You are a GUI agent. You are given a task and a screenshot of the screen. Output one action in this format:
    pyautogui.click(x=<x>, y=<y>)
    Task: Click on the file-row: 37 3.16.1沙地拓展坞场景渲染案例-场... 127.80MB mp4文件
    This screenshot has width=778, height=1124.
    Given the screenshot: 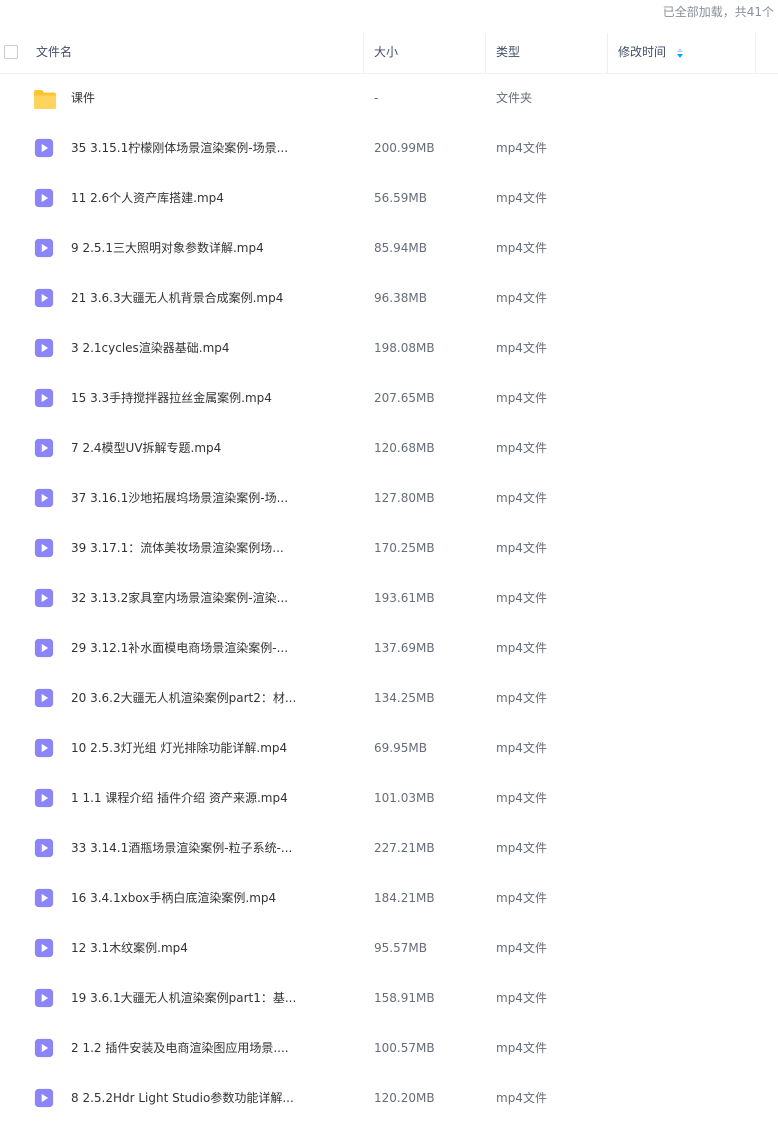 What is the action you would take?
    pyautogui.click(x=389, y=499)
    